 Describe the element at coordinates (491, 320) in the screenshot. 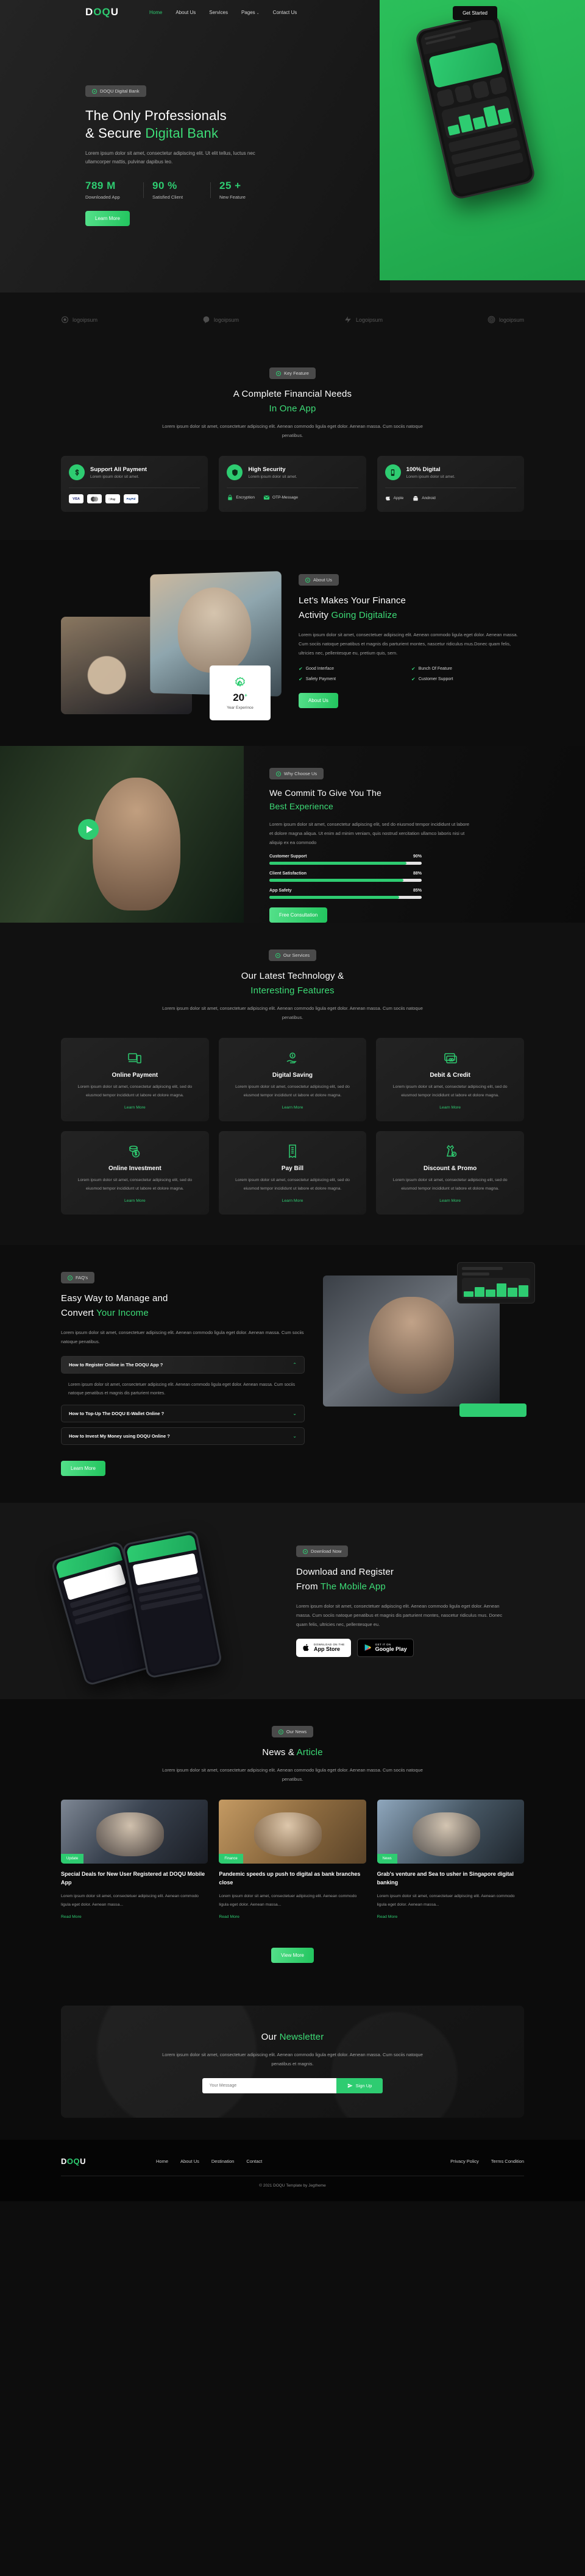

I see `spiral-icon` at that location.